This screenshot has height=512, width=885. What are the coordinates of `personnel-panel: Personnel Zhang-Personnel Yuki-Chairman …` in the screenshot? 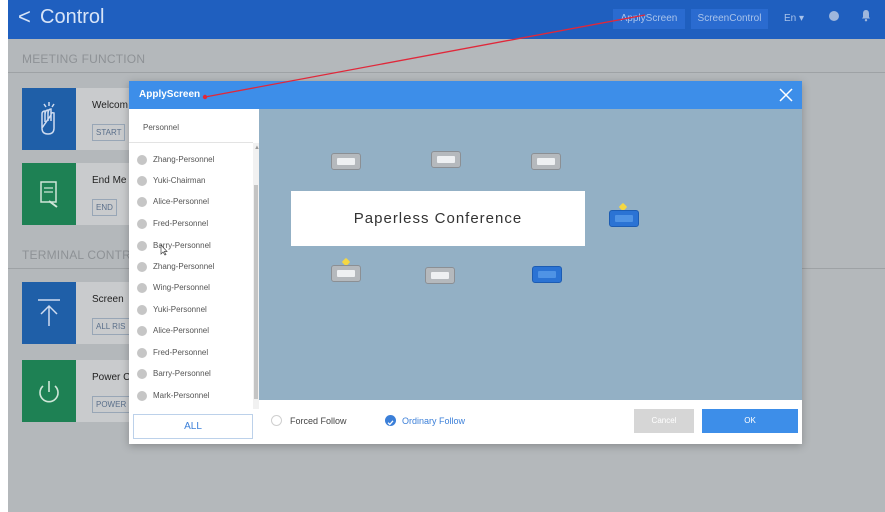 It's located at (194, 276).